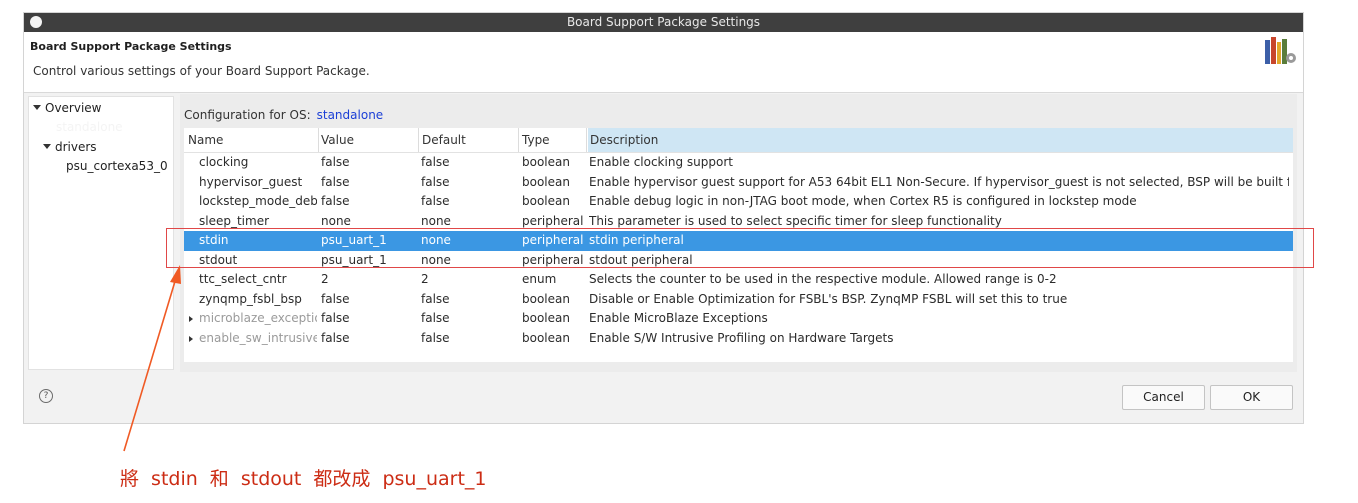 This screenshot has width=1358, height=503. I want to click on annotation-text: 將 stdin 和 stdout 都改成 psu_uart_1, so click(303, 479).